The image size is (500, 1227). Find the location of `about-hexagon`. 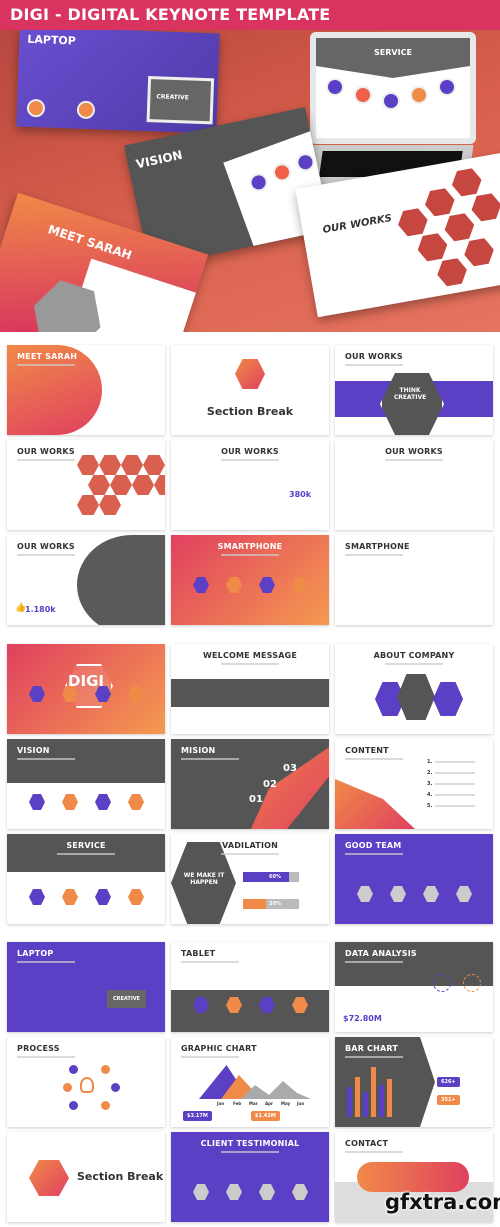

about-hexagon is located at coordinates (448, 699).